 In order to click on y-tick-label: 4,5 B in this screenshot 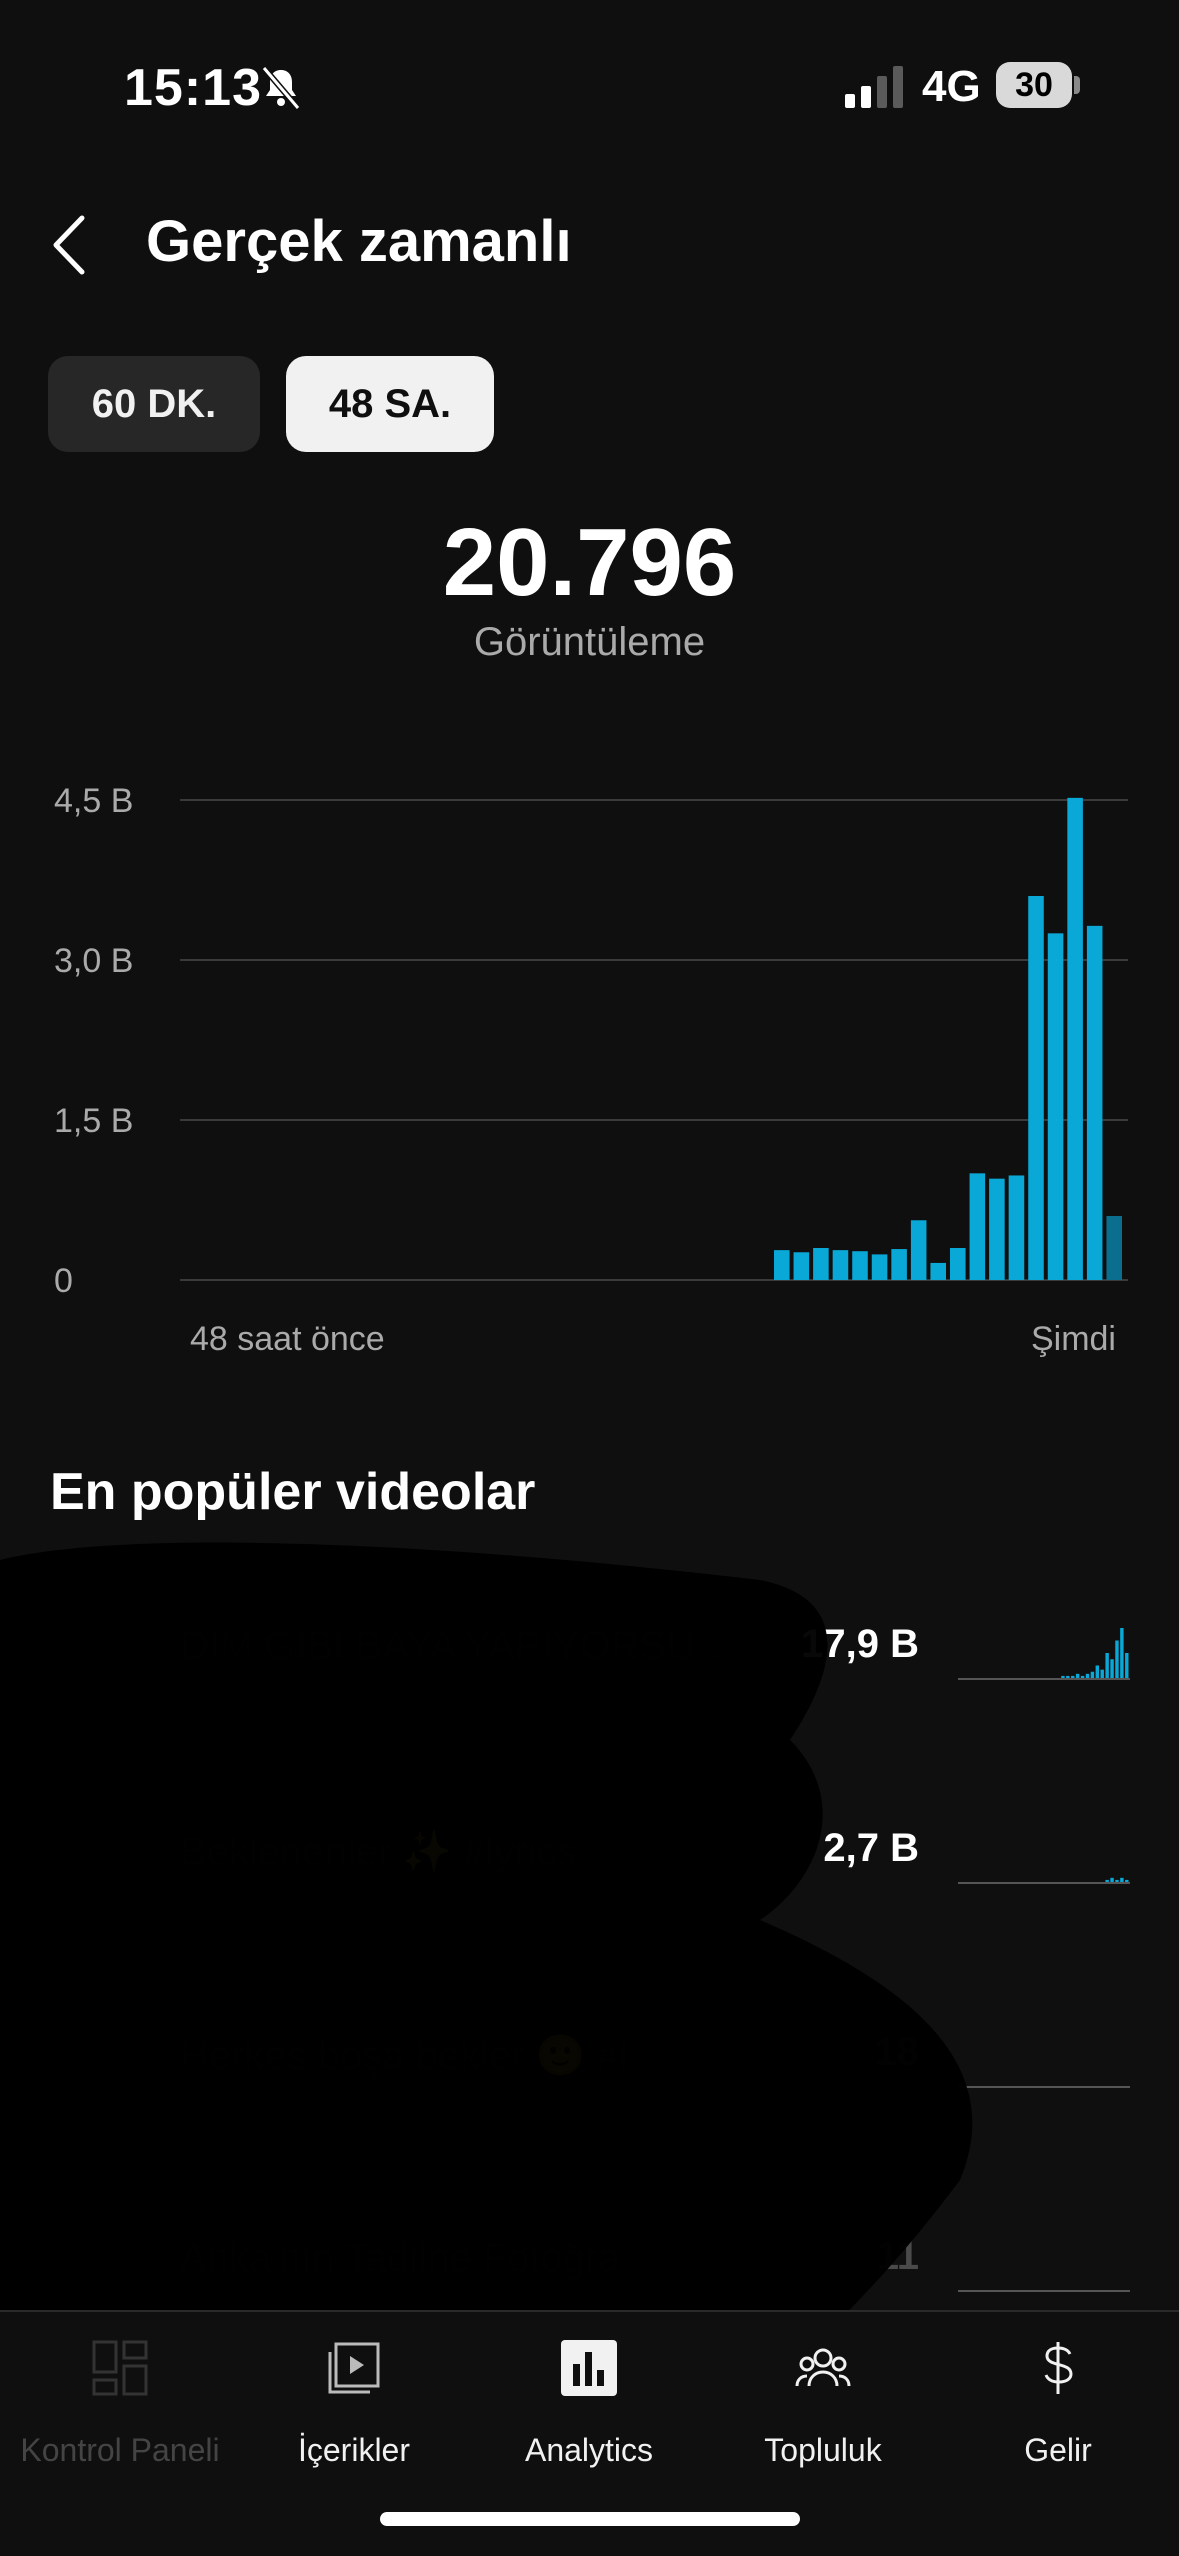, I will do `click(93, 801)`.